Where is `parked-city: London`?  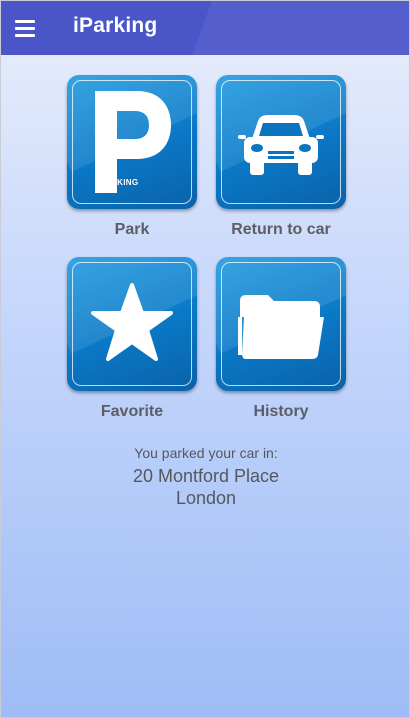
parked-city: London is located at coordinates (206, 498).